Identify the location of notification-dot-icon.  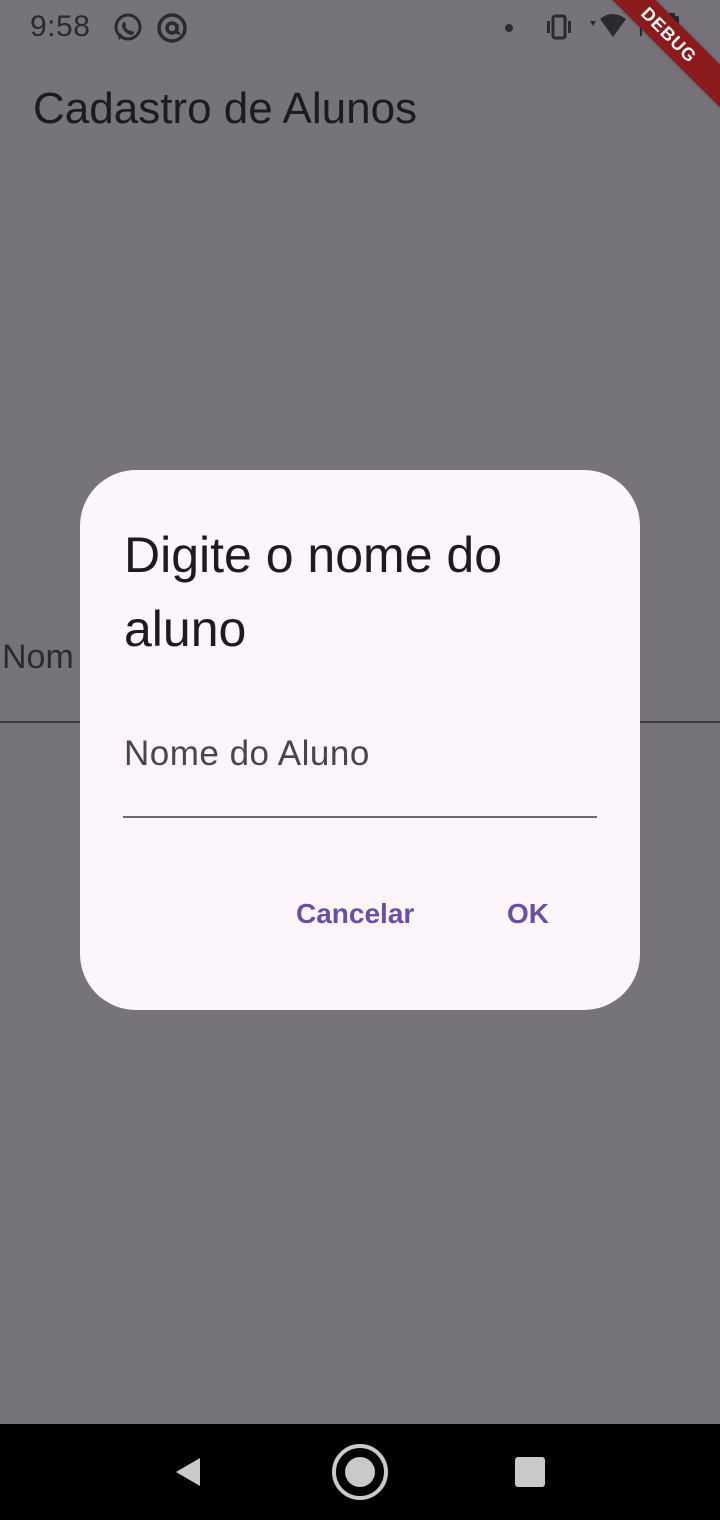
(509, 29).